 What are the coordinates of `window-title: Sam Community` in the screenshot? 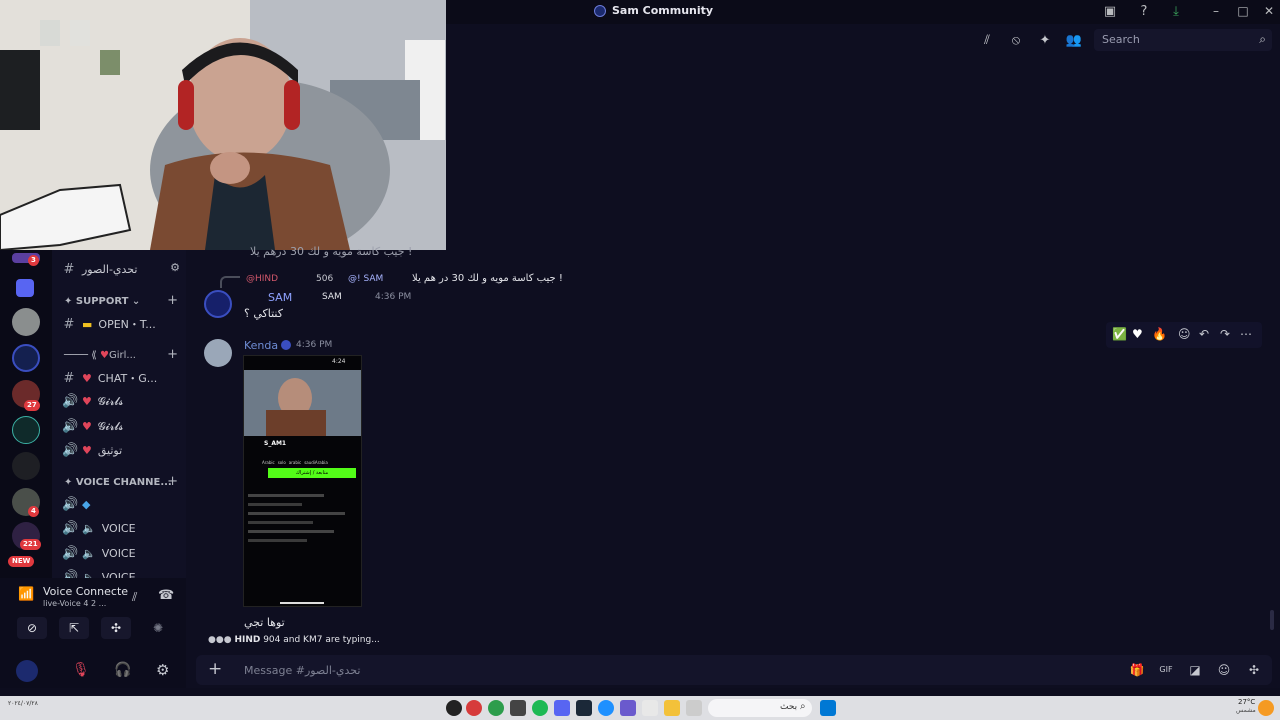 It's located at (653, 10).